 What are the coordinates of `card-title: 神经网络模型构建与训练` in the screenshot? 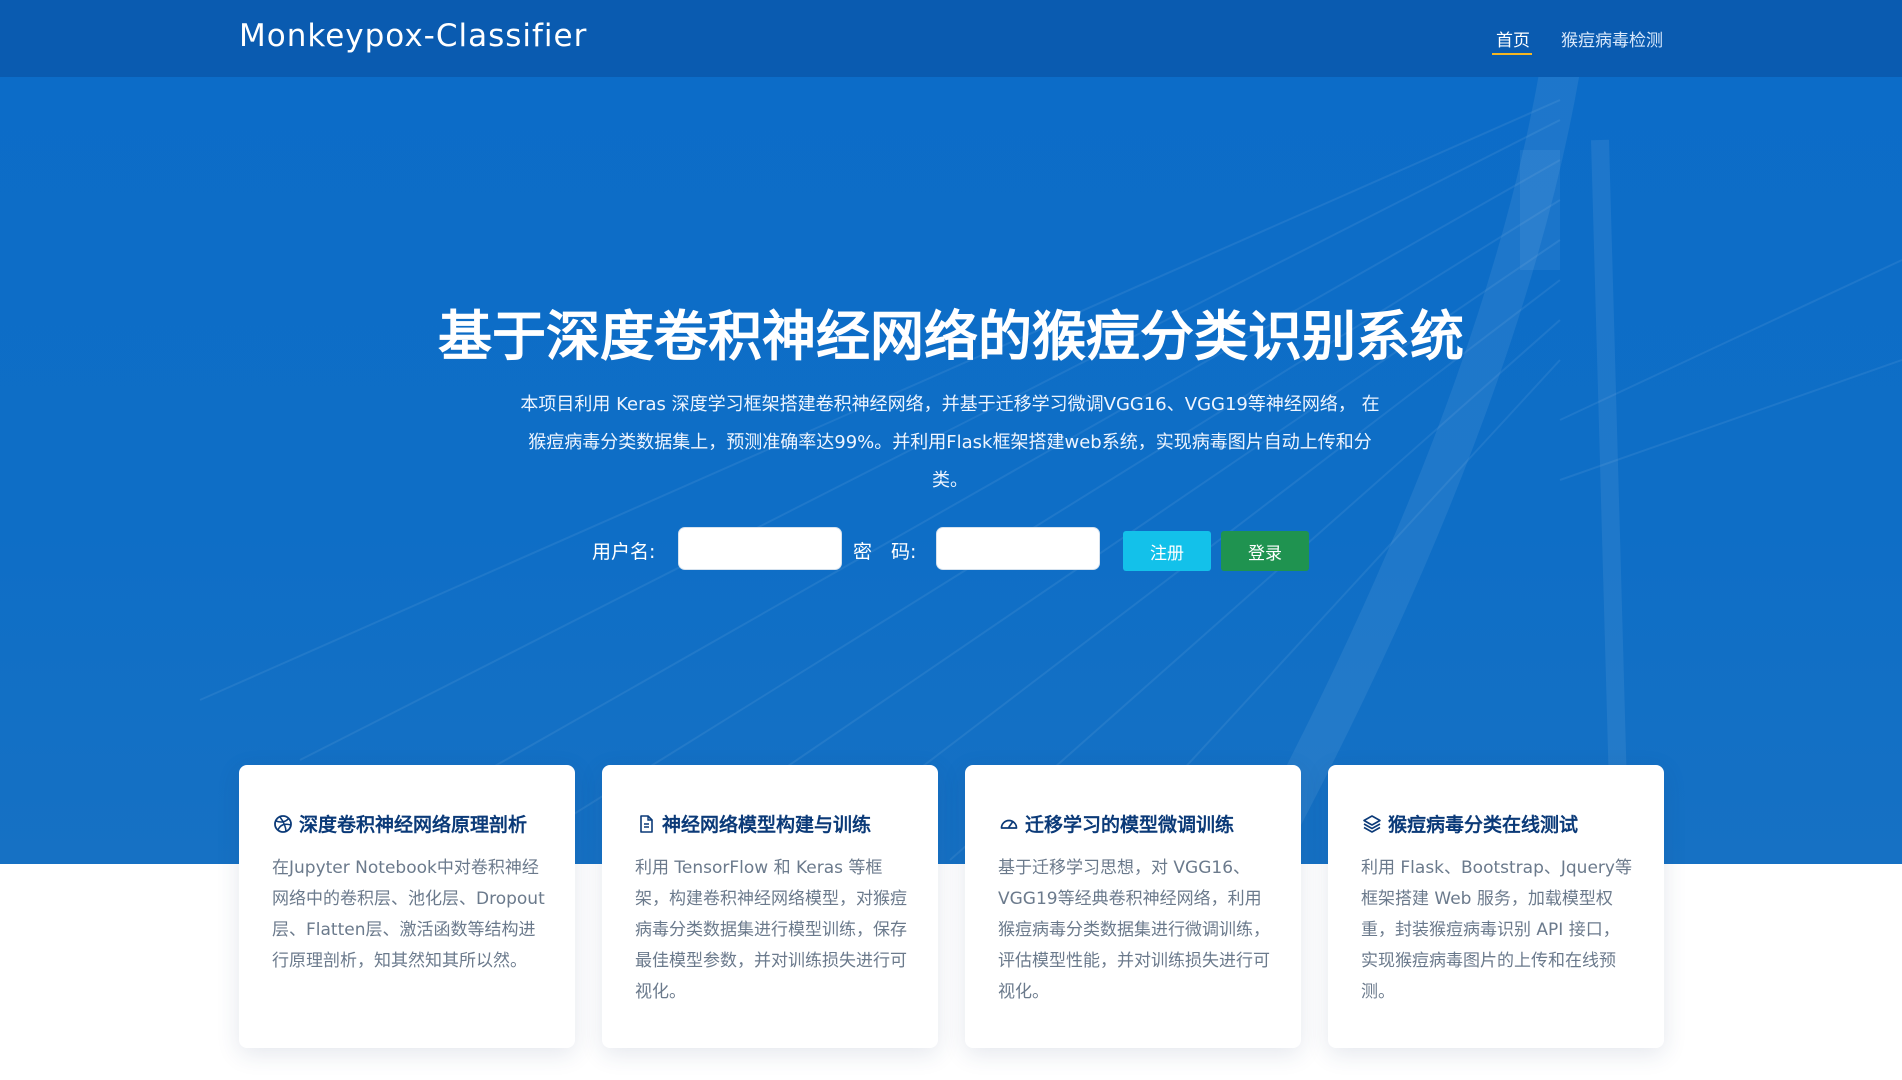 It's located at (777, 823).